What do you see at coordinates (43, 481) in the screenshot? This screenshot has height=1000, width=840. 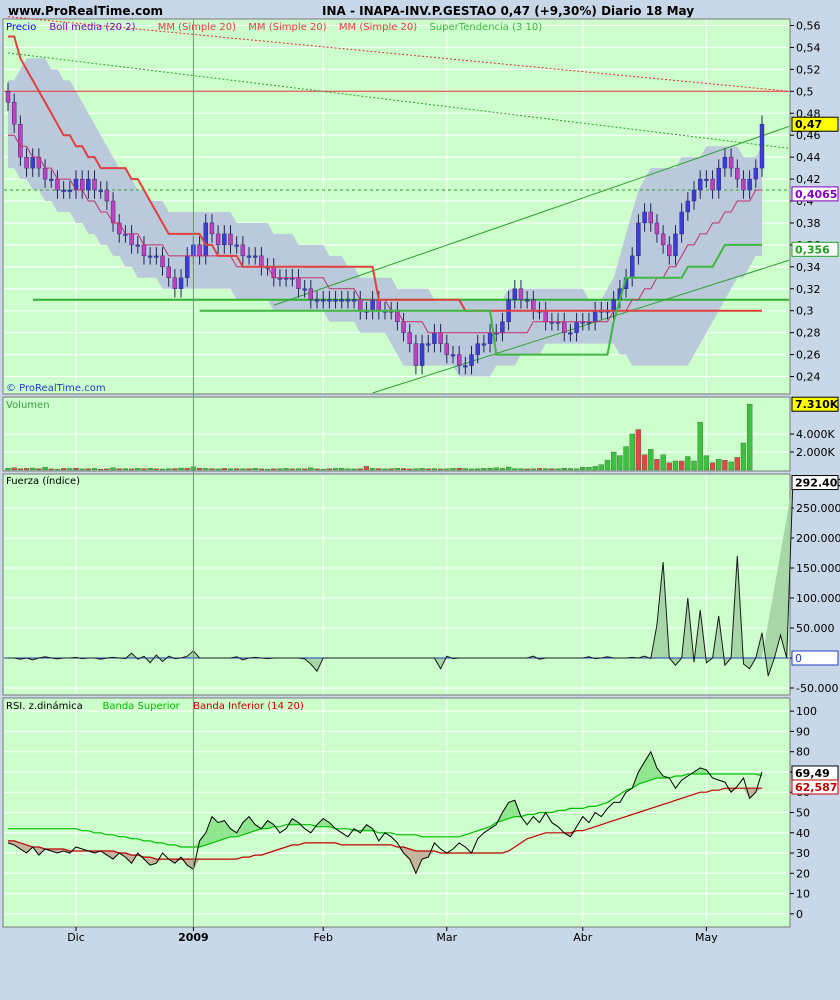 I see `force-title: Fuerza (índice)` at bounding box center [43, 481].